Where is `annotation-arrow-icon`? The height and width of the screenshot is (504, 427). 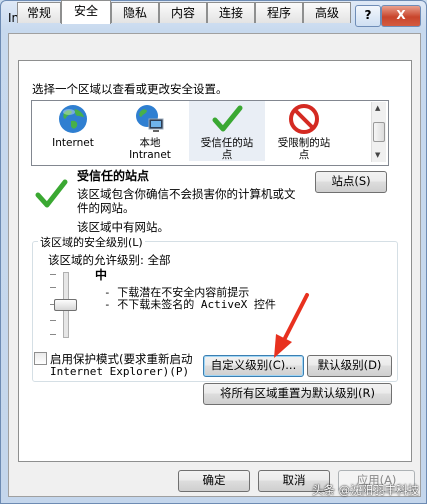
annotation-arrow-icon is located at coordinates (290, 327).